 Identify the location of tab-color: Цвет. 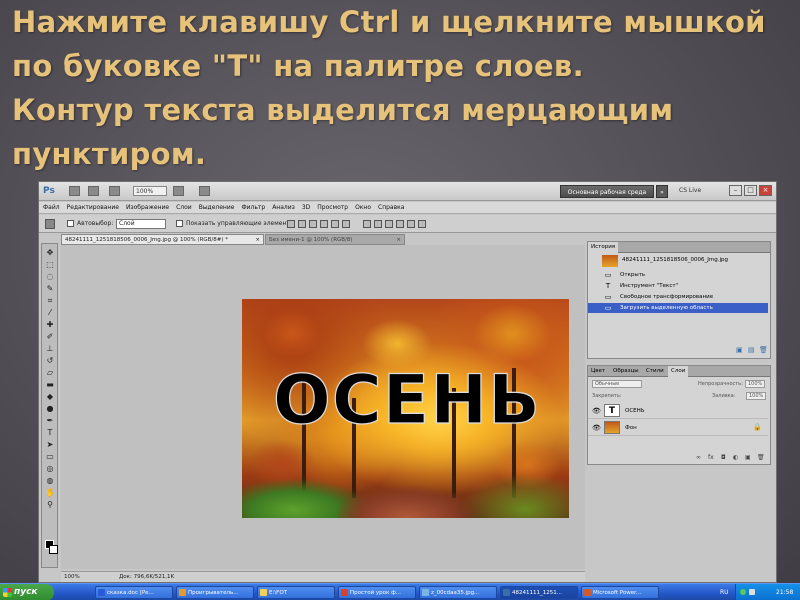
(598, 371).